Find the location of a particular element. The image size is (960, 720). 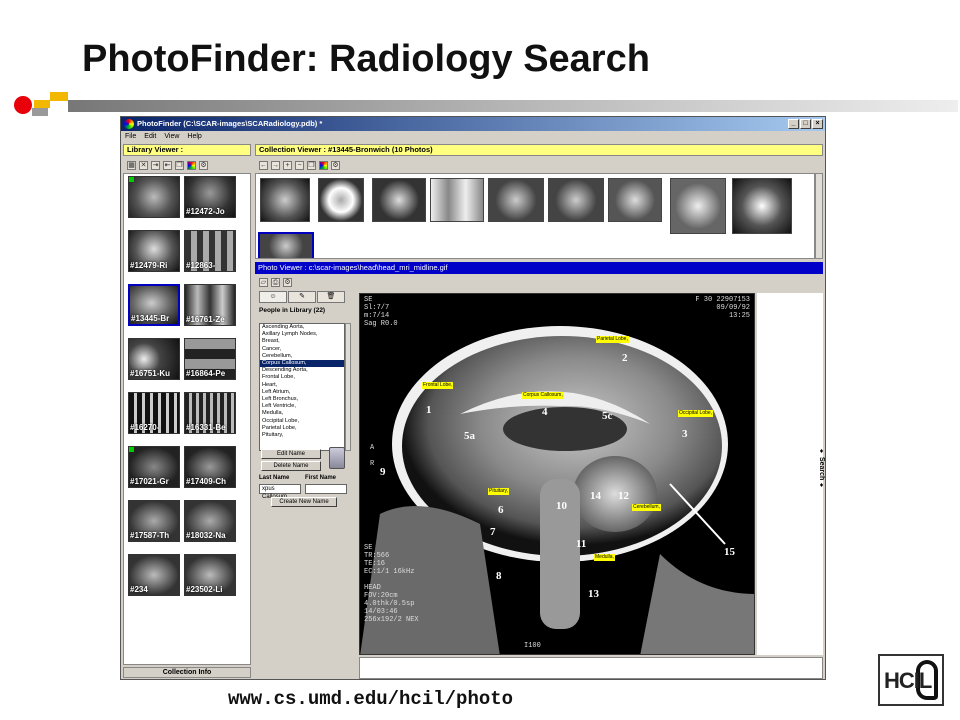

trash-can-icon is located at coordinates (337, 458).